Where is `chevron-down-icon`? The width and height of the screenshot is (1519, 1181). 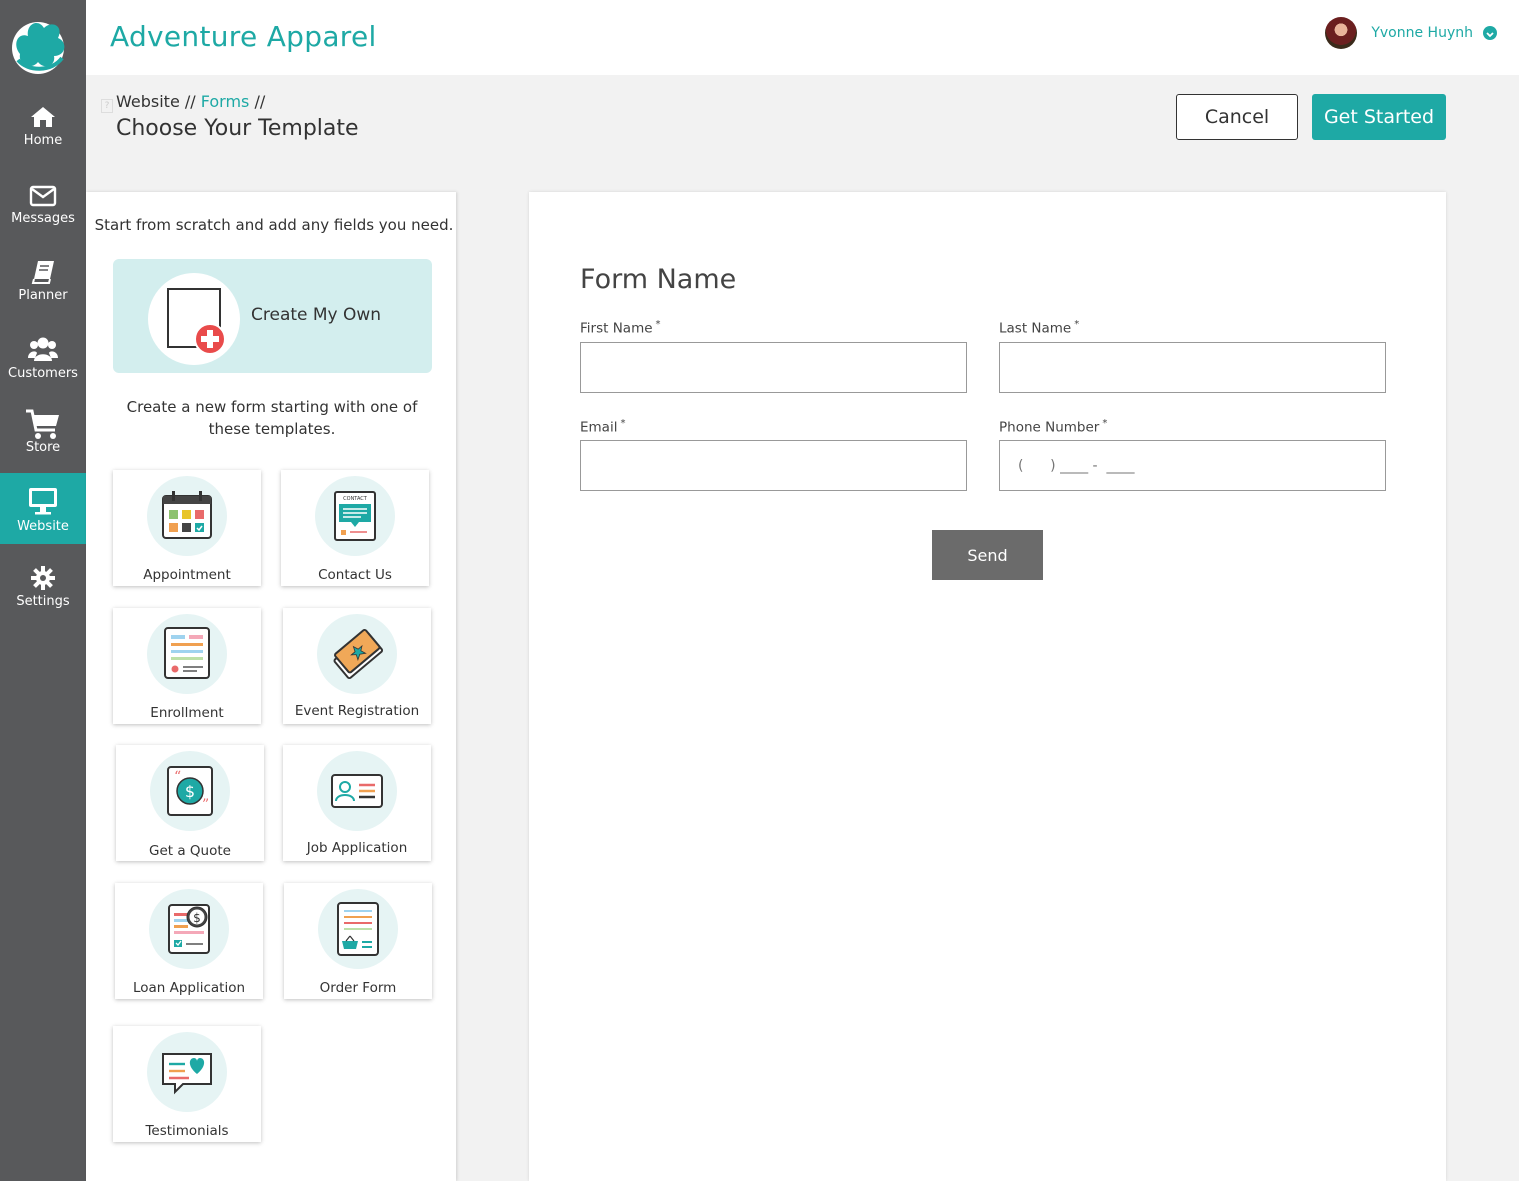
chevron-down-icon is located at coordinates (1490, 33).